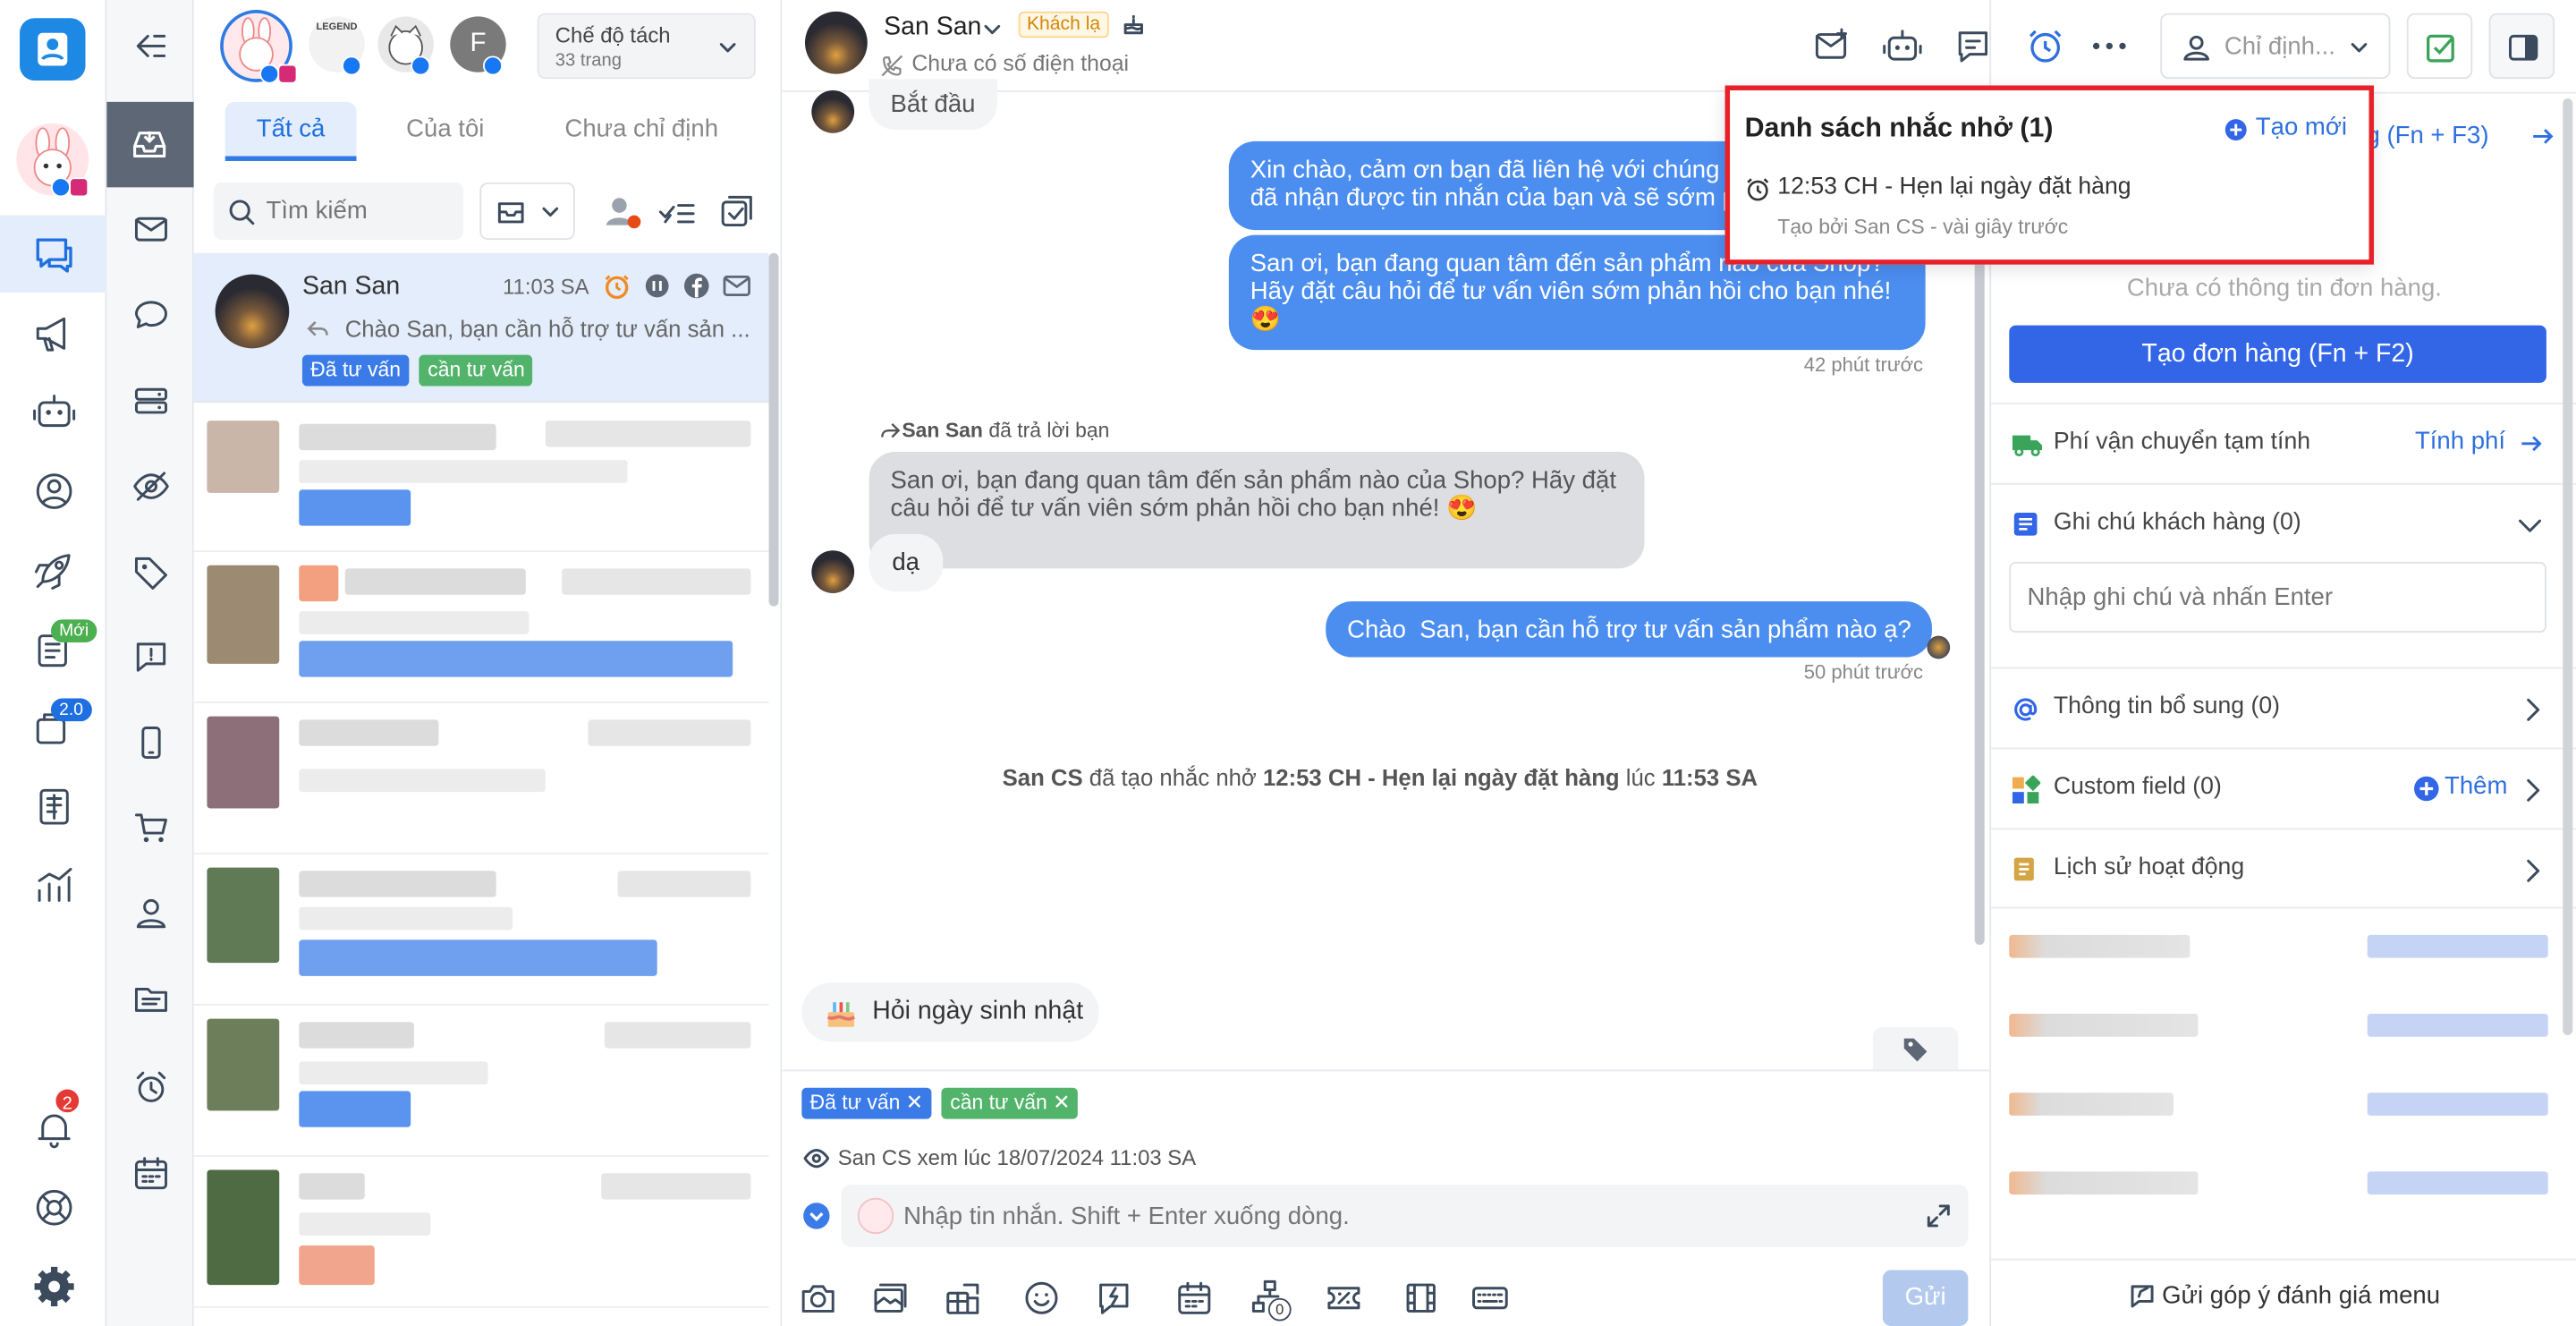 This screenshot has height=1326, width=2576. Describe the element at coordinates (1010, 1103) in the screenshot. I see `chat-tag-can-tu-van: cần tư vấn ✕` at that location.